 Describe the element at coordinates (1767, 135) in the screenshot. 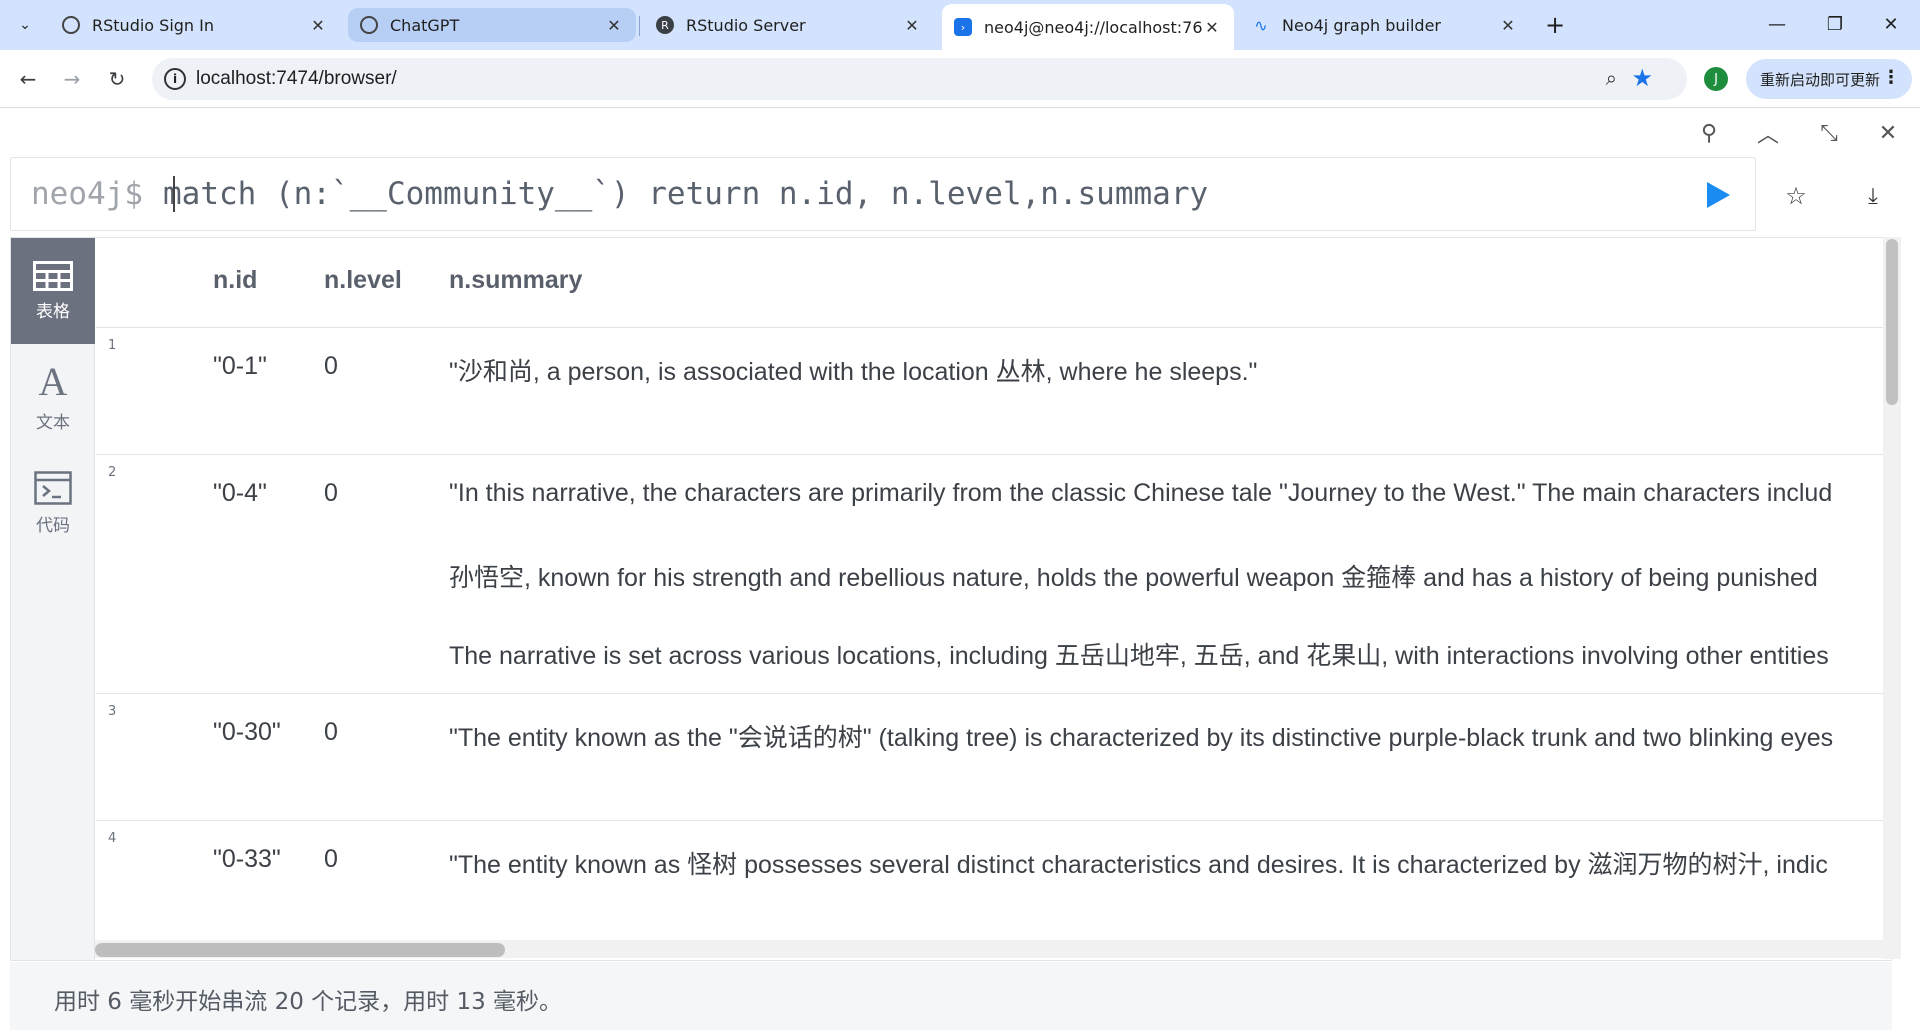

I see `chevron-up-icon: ︿` at that location.